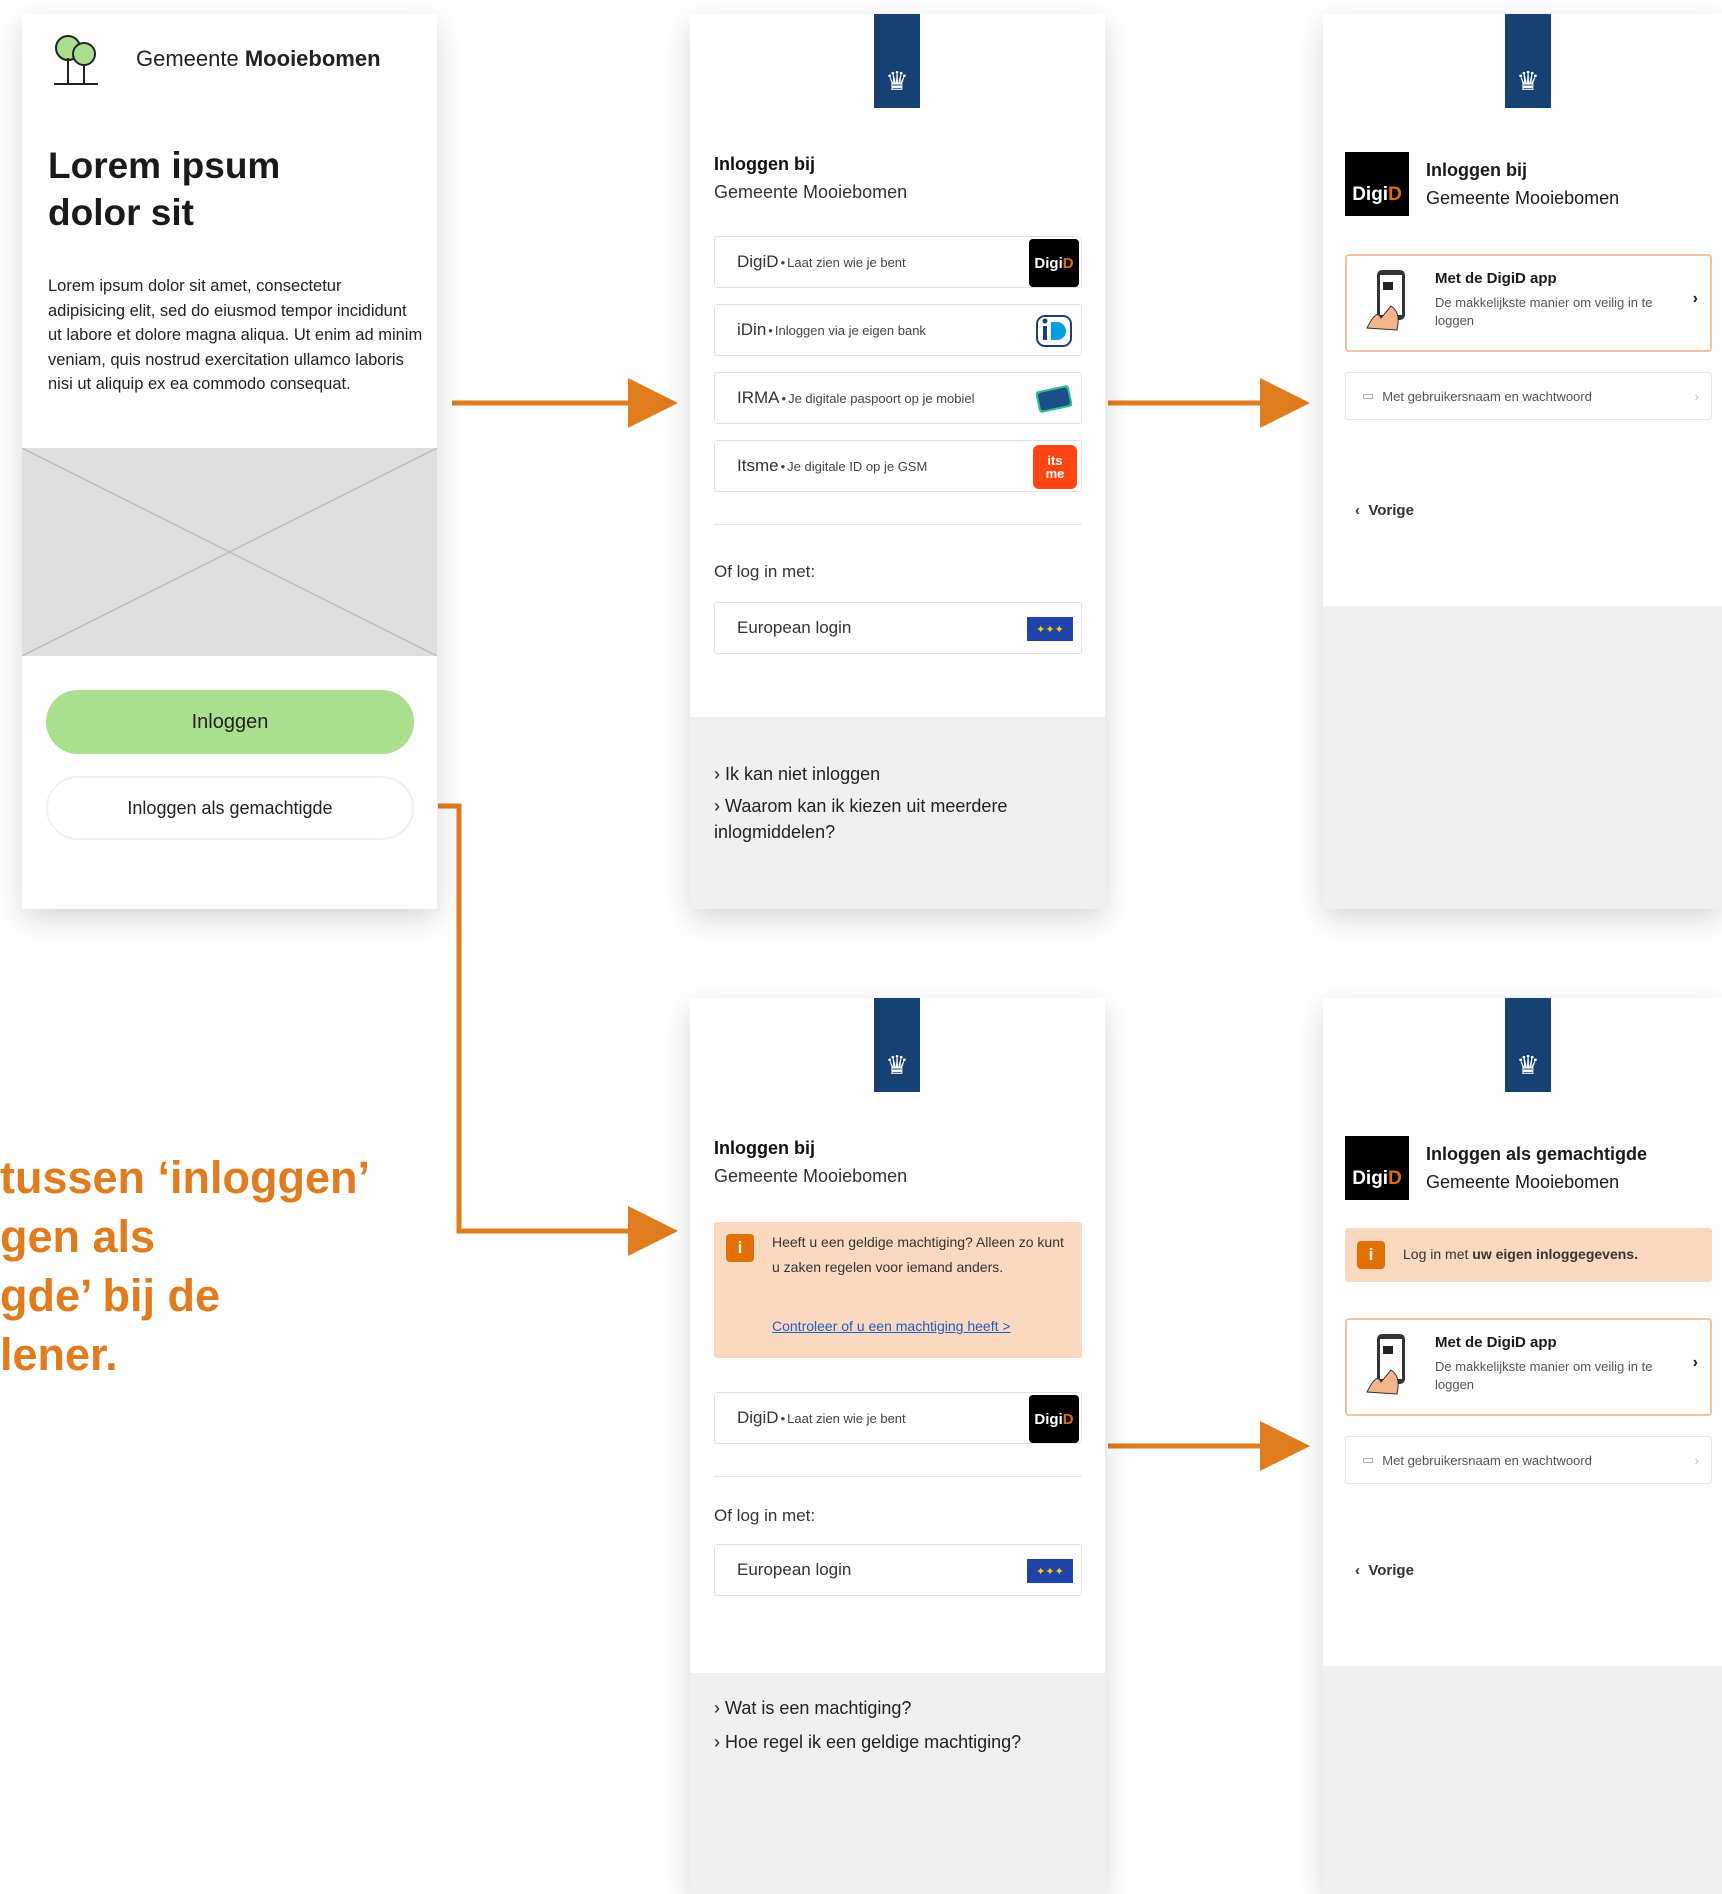  What do you see at coordinates (884, 1708) in the screenshot?
I see `faq-item: › Wat is een machtiging?` at bounding box center [884, 1708].